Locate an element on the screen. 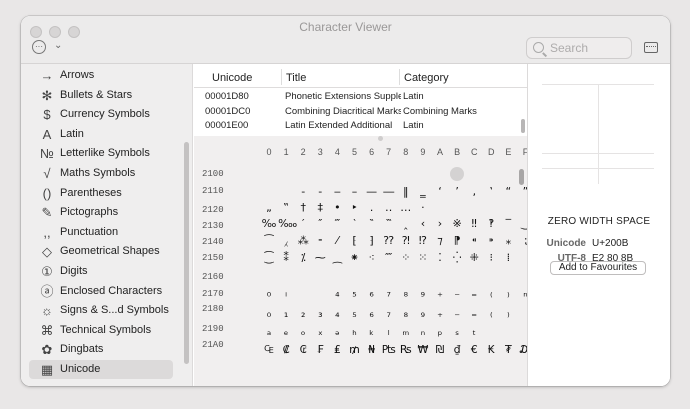 The height and width of the screenshot is (409, 690). character-cell: ⁑ is located at coordinates (286, 258).